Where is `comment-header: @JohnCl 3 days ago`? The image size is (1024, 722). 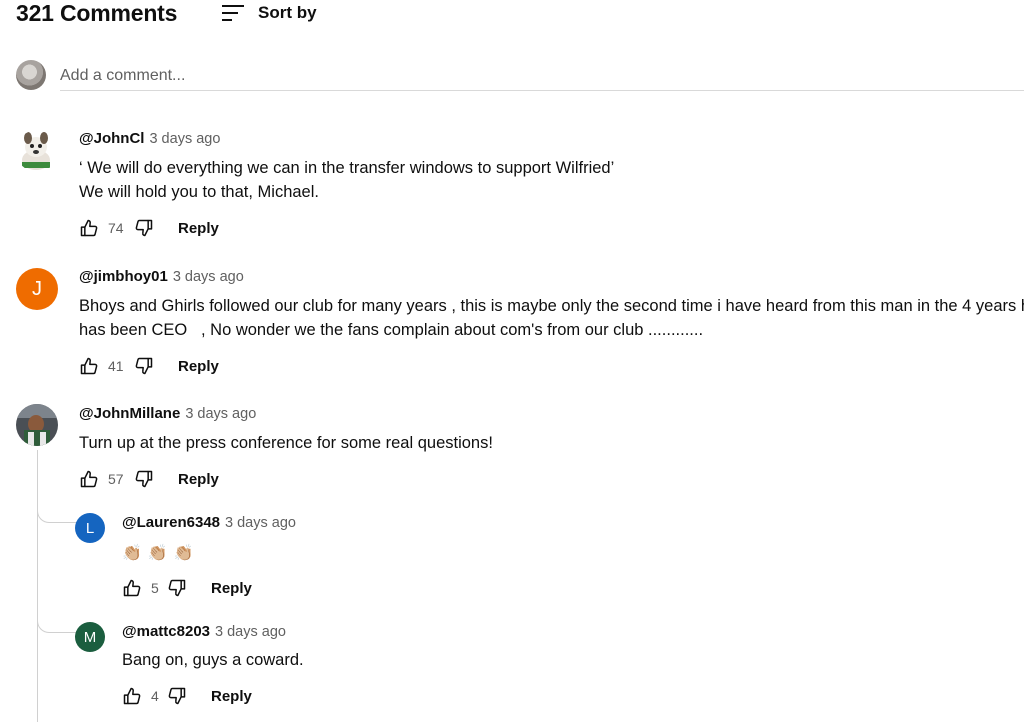
comment-header: @JohnCl 3 days ago is located at coordinates (149, 138).